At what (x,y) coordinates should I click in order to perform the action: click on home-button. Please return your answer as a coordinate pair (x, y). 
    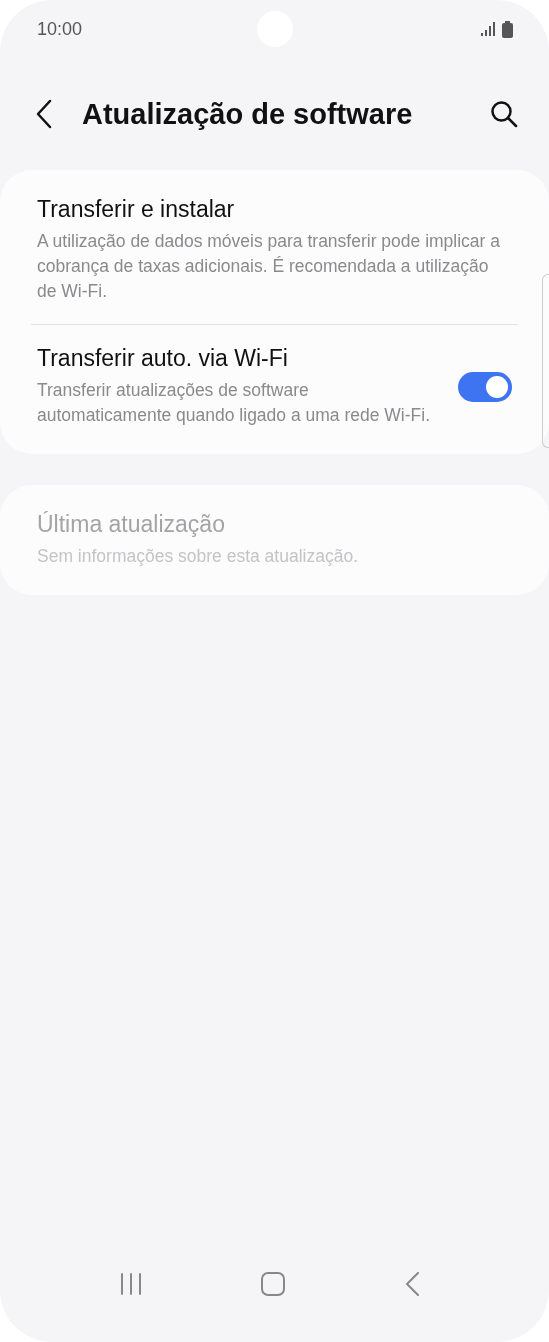
    Looking at the image, I should click on (273, 1284).